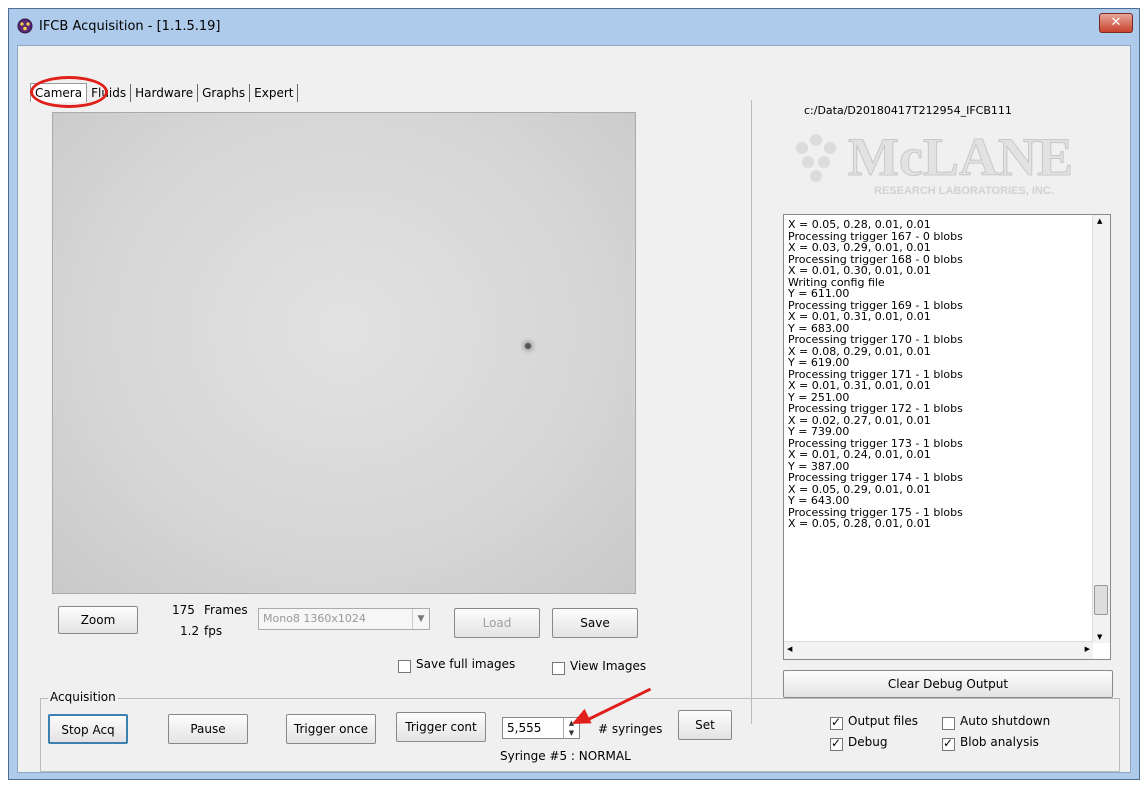  I want to click on debug-line: Y = 643.00, so click(819, 500).